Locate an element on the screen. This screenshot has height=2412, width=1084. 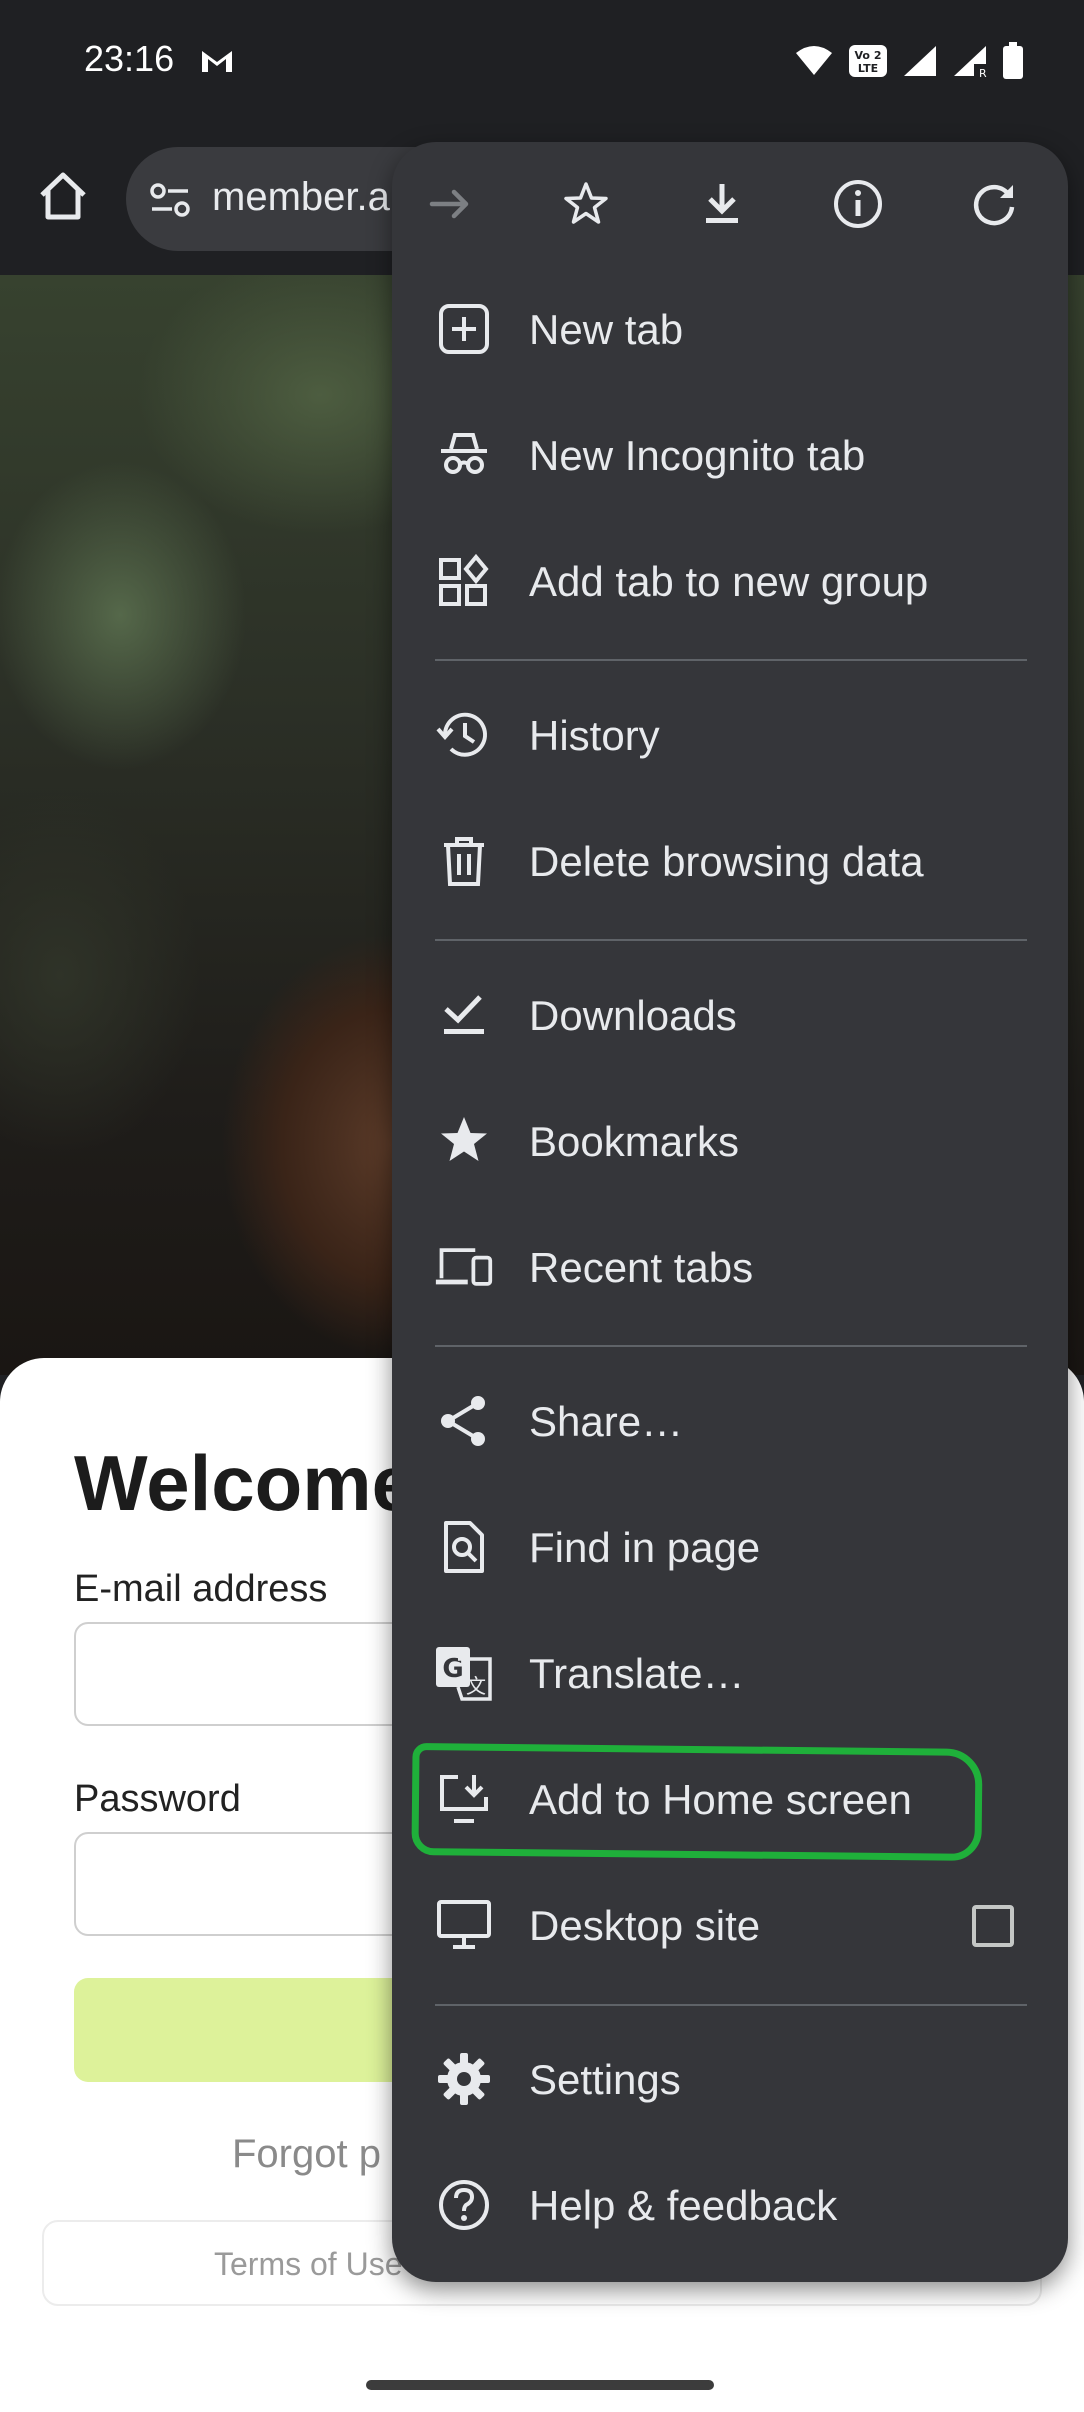
status-time: 23:16 is located at coordinates (129, 58).